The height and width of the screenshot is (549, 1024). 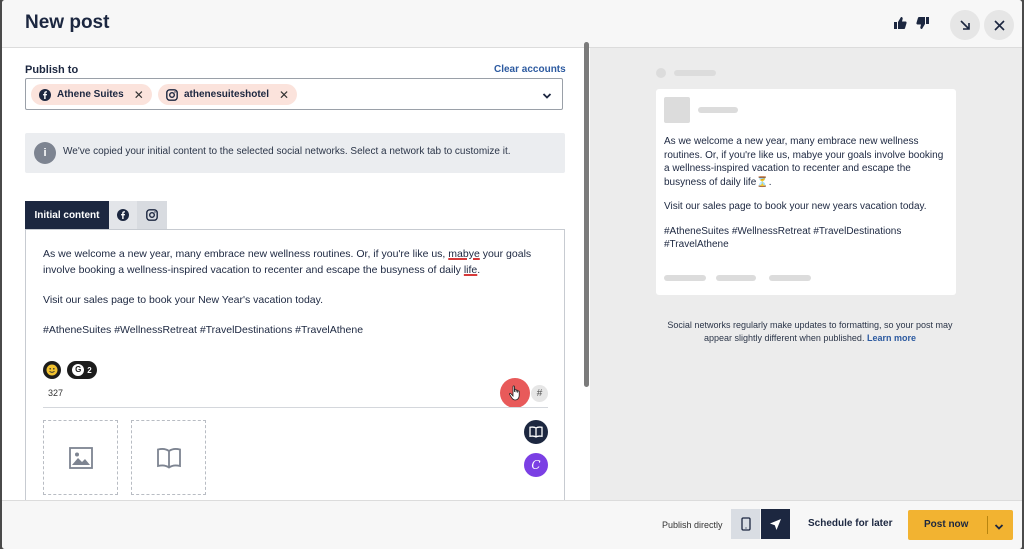 I want to click on tab-facebook, so click(x=123, y=215).